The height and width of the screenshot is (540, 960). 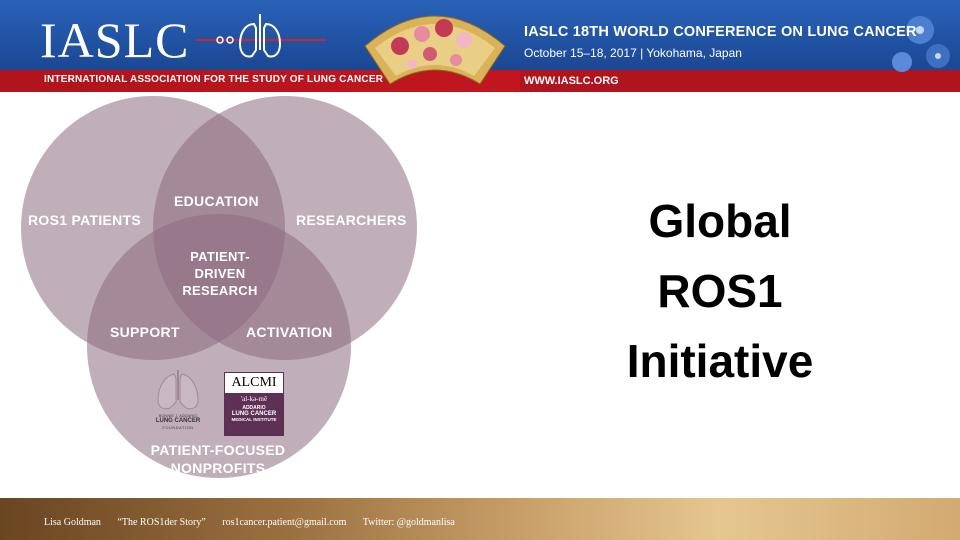 What do you see at coordinates (284, 522) in the screenshot?
I see `footer-email: ros1cancer.patient@gmail.com` at bounding box center [284, 522].